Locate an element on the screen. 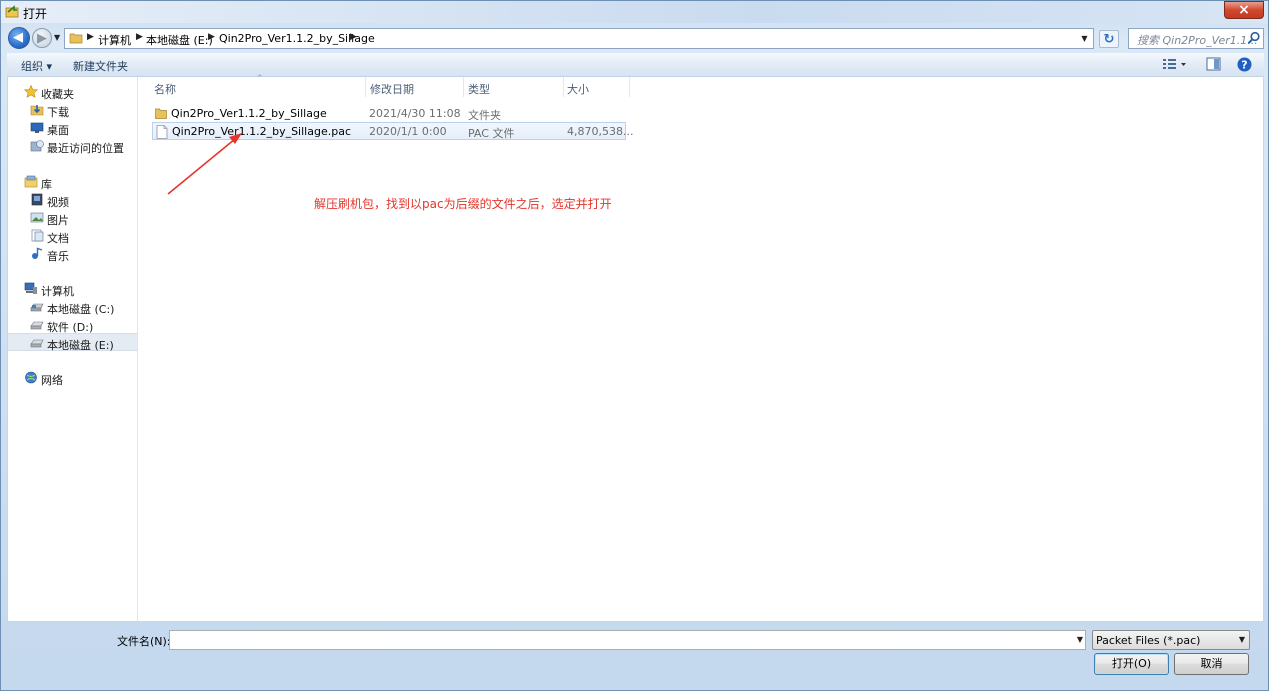 This screenshot has width=1269, height=691. sidebar-item-documents: 文档 is located at coordinates (72, 236).